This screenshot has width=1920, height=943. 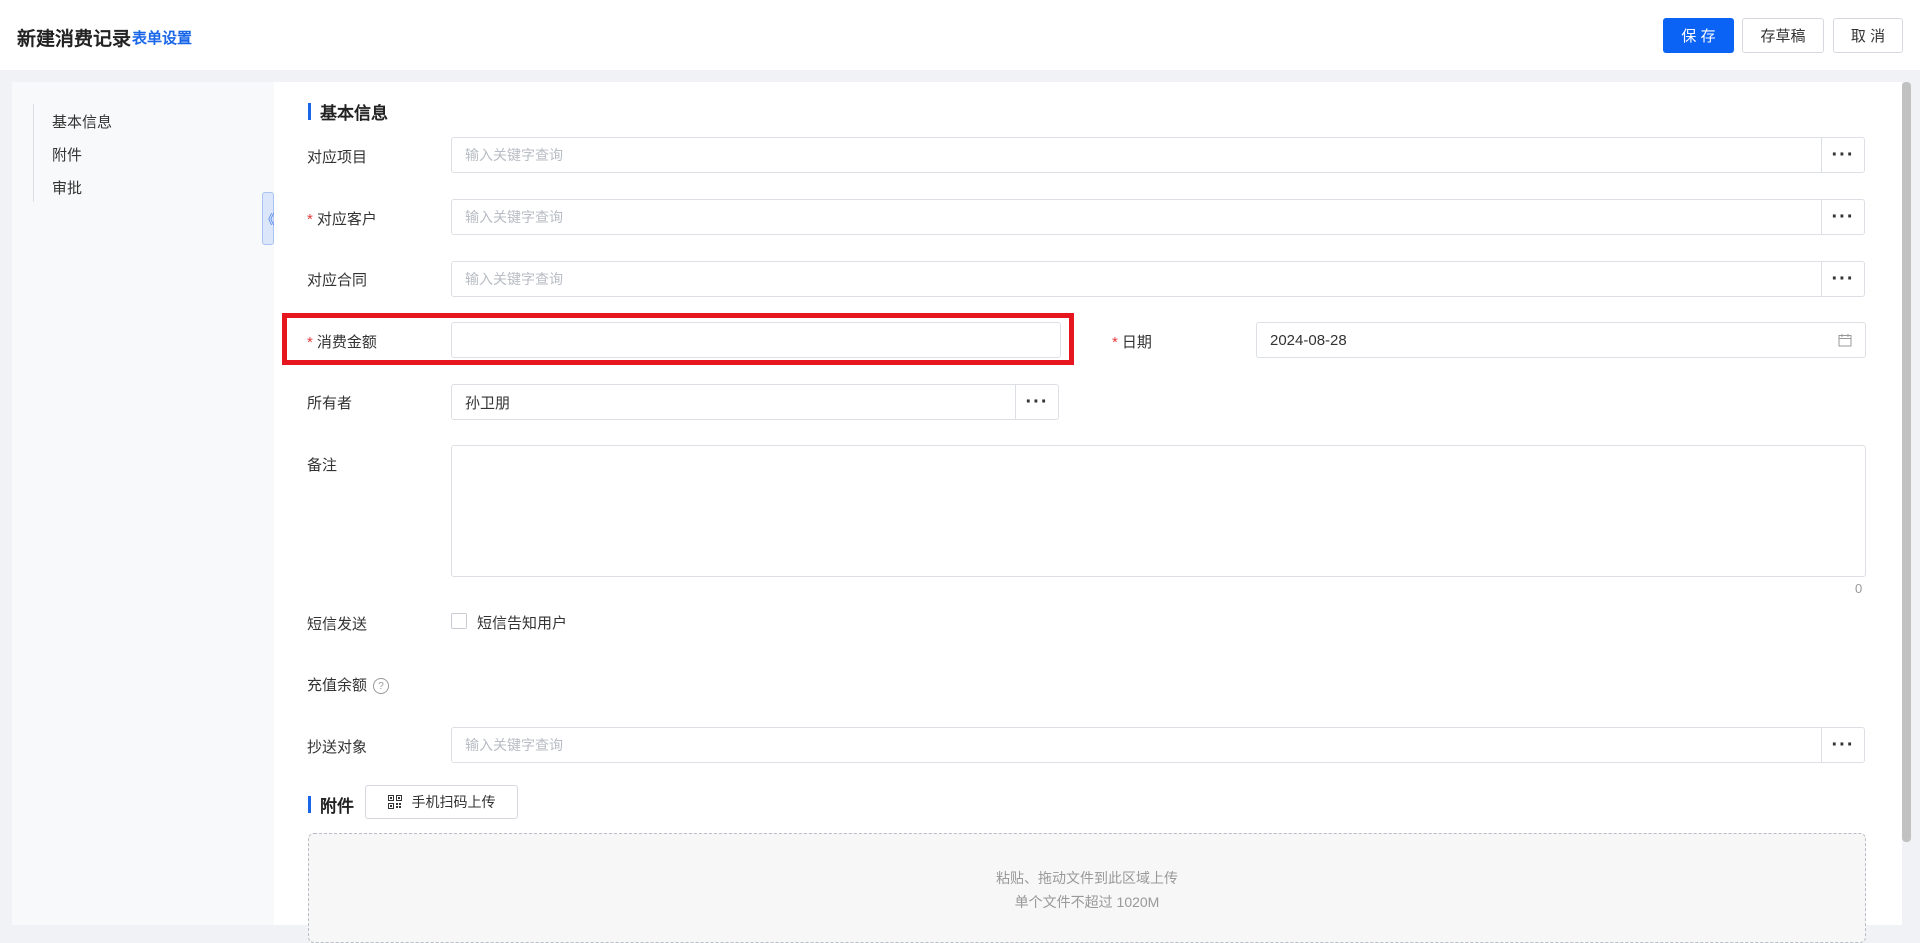 I want to click on nav-item-attachment: 附件, so click(x=67, y=154).